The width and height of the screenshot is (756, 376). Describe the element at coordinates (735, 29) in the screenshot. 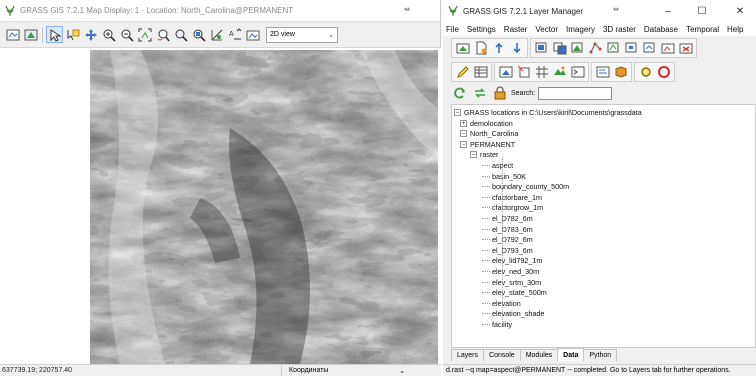

I see `menu-help: Help` at that location.